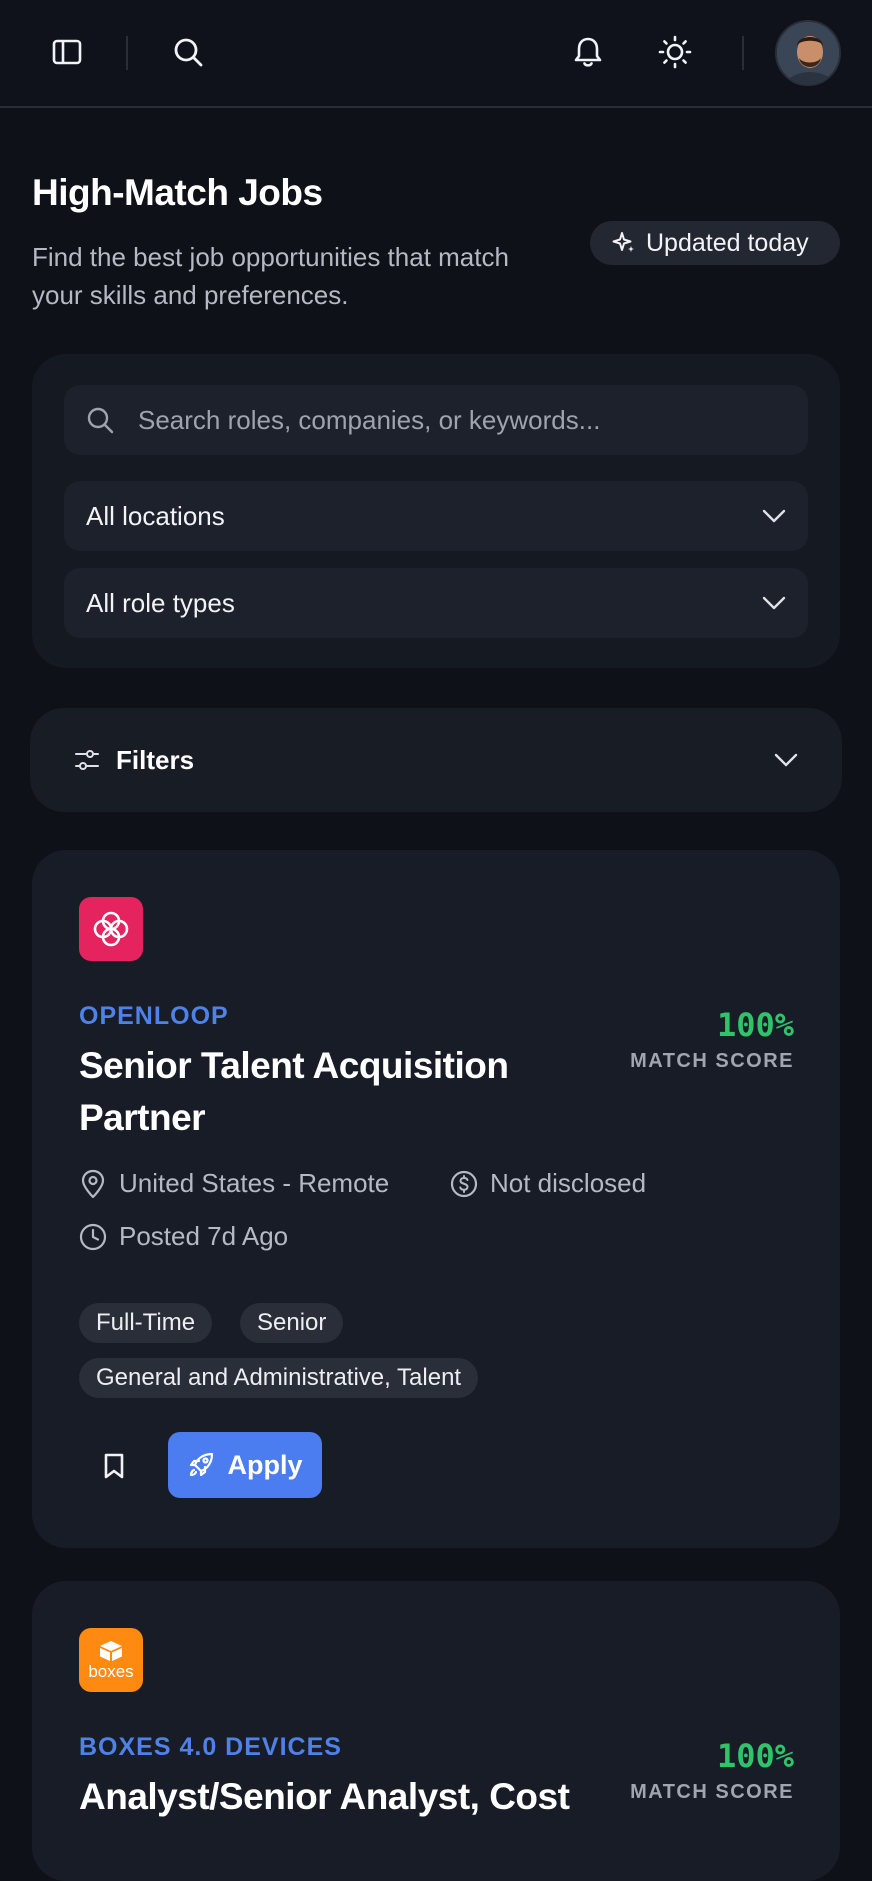  I want to click on company-logo-text: boxes, so click(111, 1671).